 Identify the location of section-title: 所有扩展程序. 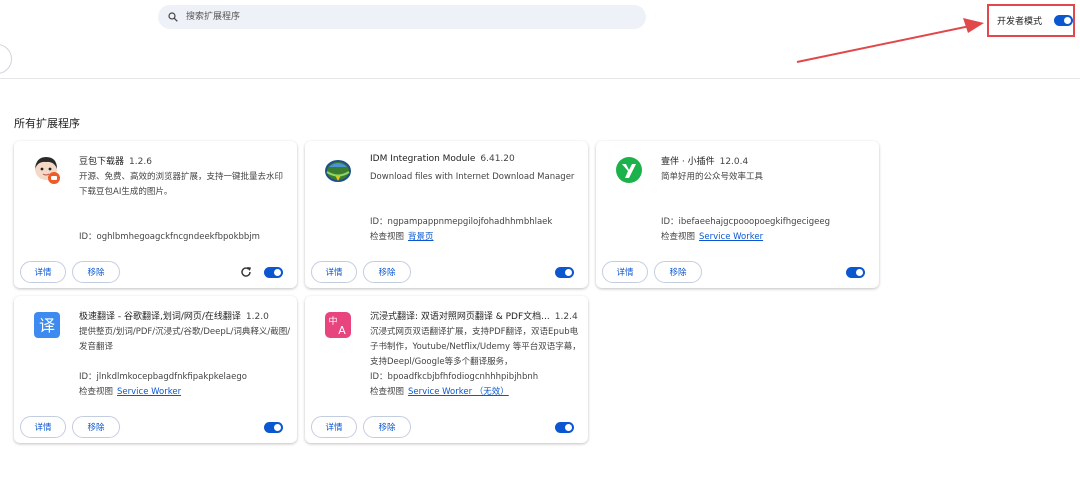
(47, 123).